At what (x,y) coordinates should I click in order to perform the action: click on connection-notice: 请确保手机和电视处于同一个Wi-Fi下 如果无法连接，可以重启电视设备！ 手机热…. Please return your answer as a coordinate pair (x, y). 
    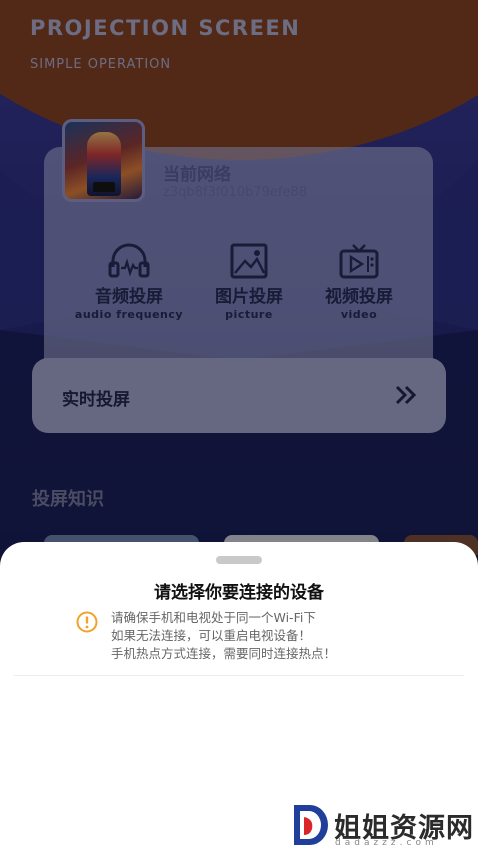
    Looking at the image, I should click on (223, 636).